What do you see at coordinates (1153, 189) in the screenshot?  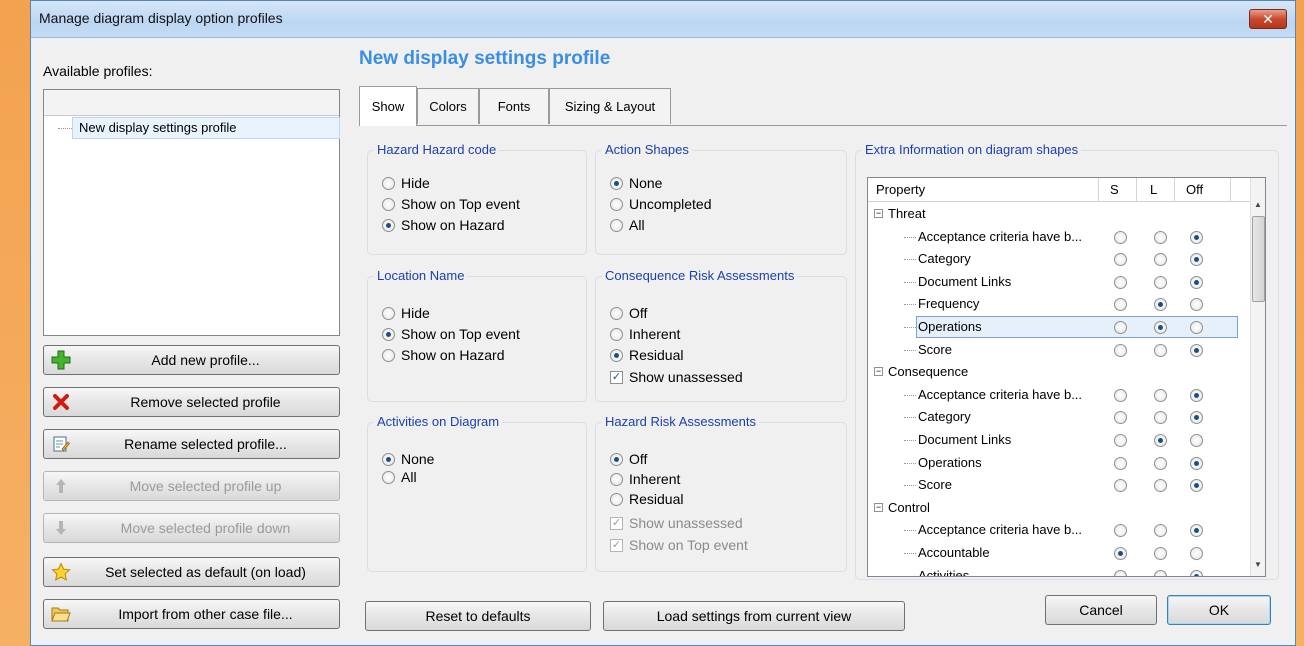 I see `column-l: L` at bounding box center [1153, 189].